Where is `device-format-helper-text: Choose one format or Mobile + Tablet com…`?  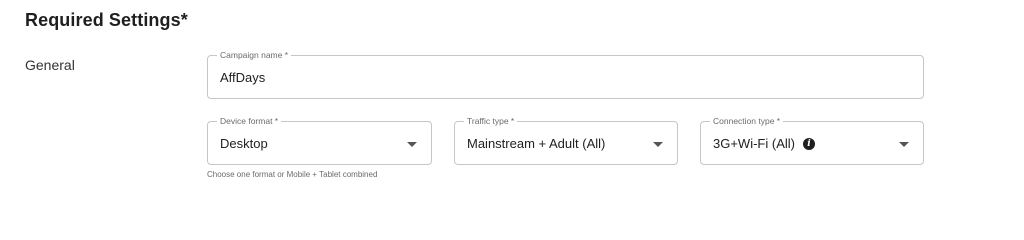
device-format-helper-text: Choose one format or Mobile + Tablet com… is located at coordinates (292, 174).